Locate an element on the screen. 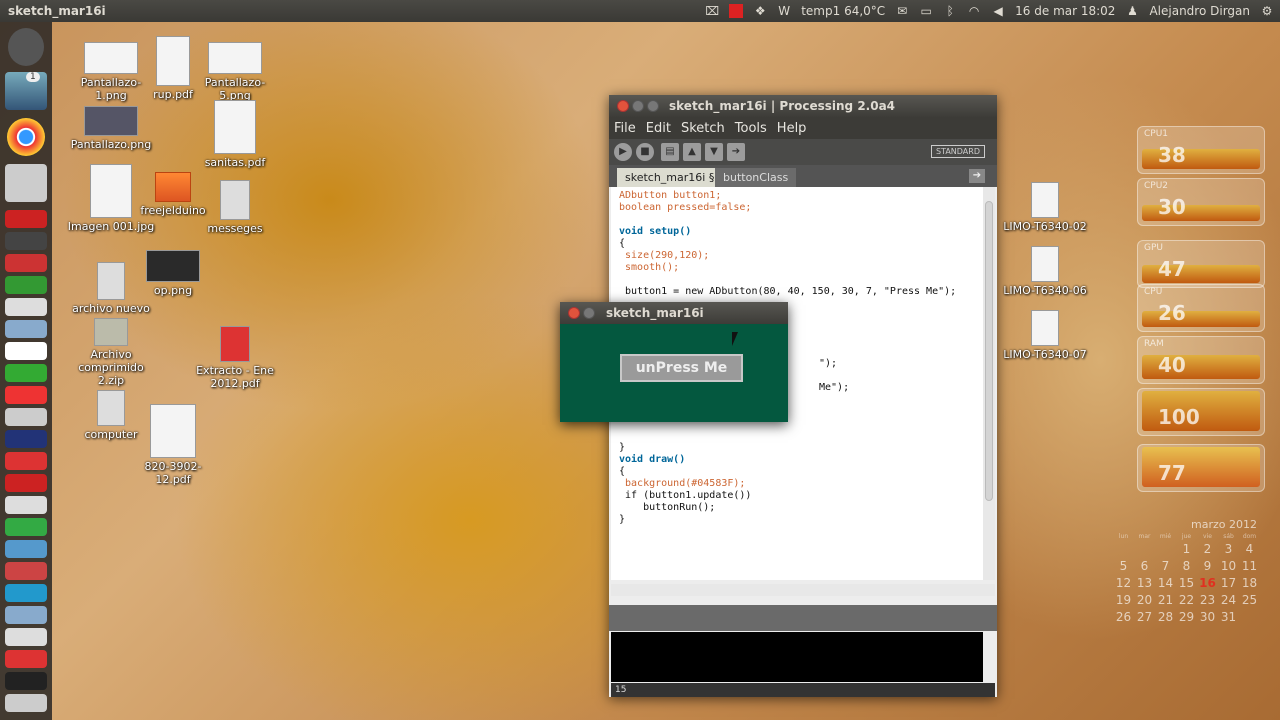 The image size is (1280, 720). temperature-readout: temp1 64,0°C is located at coordinates (843, 11).